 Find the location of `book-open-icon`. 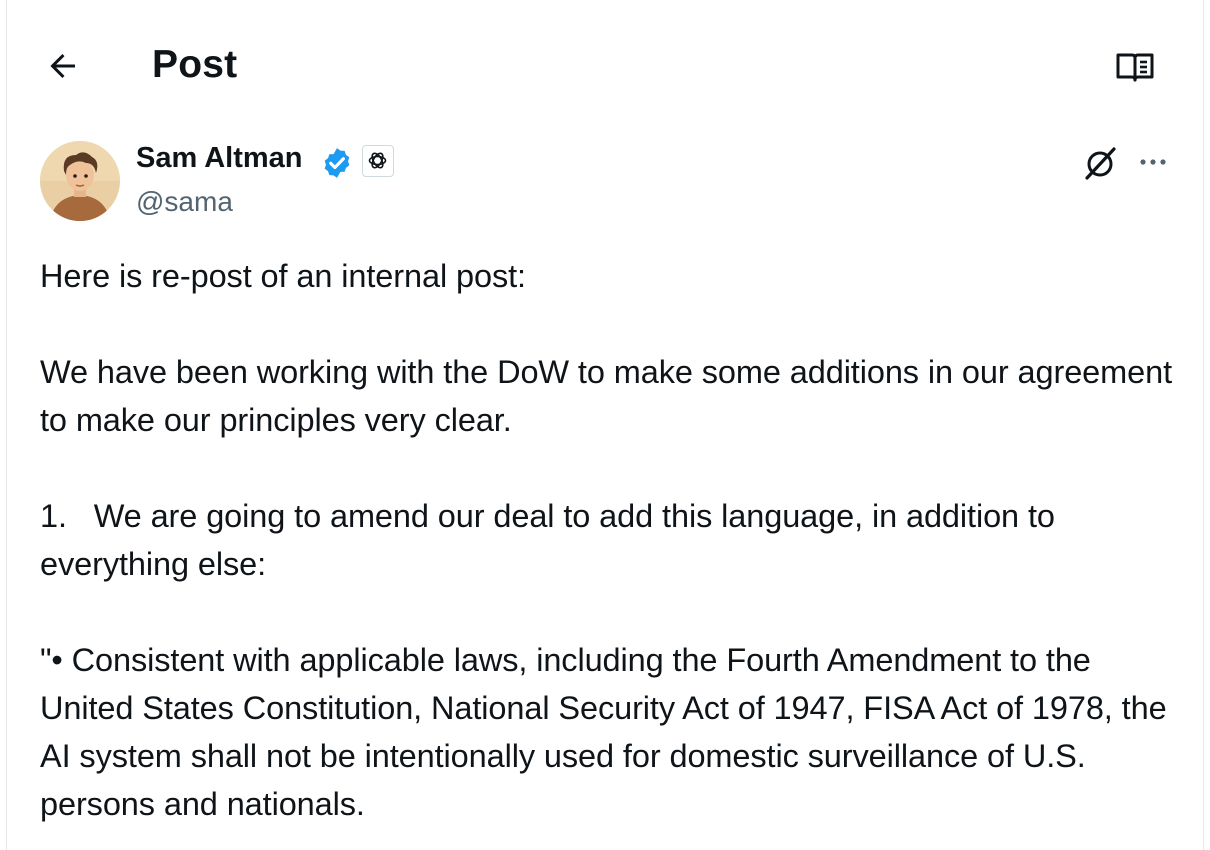

book-open-icon is located at coordinates (1135, 67).